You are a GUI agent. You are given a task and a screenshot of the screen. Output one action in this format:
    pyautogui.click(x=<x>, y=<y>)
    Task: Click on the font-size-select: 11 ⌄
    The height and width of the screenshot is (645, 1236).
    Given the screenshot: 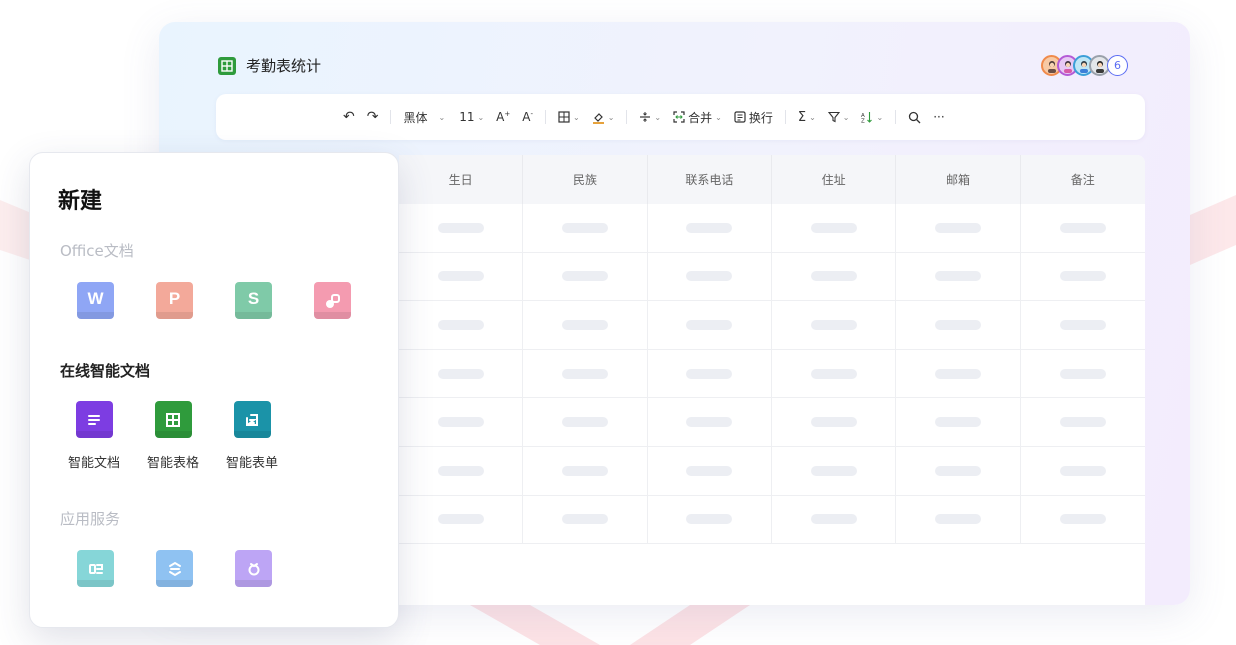 What is the action you would take?
    pyautogui.click(x=471, y=117)
    